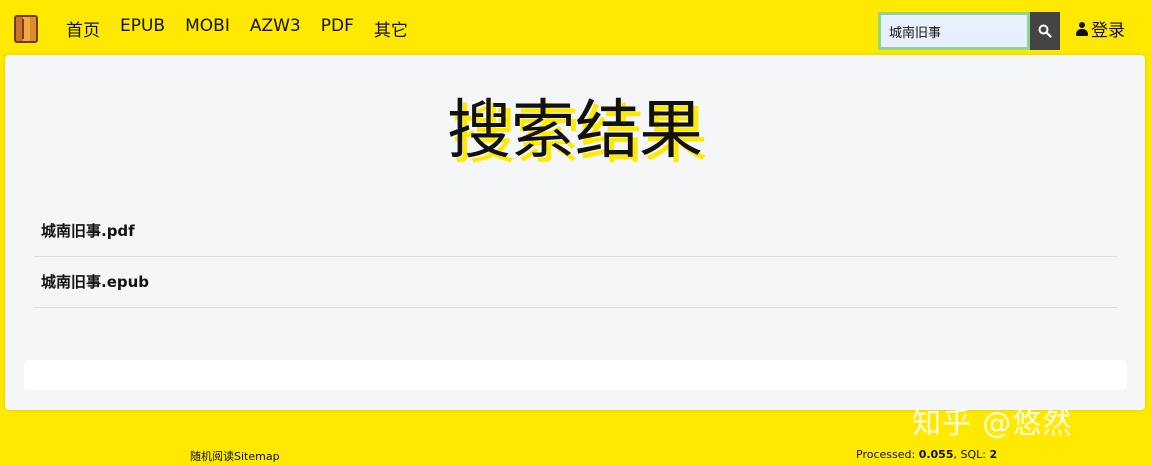 This screenshot has height=465, width=1151. What do you see at coordinates (83, 28) in the screenshot?
I see `nav-link-home: 首页` at bounding box center [83, 28].